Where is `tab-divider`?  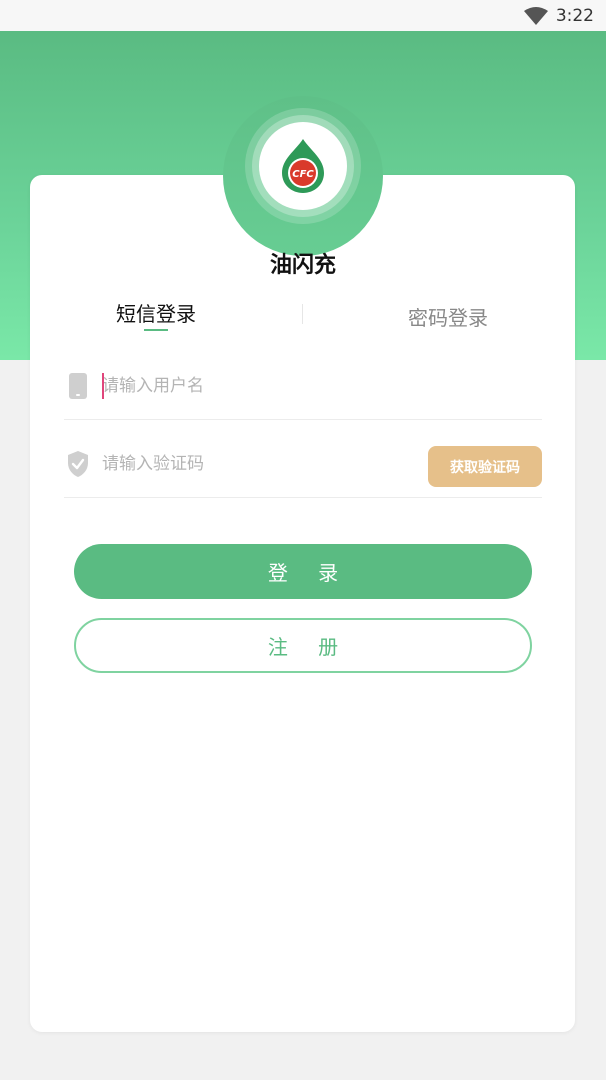
tab-divider is located at coordinates (302, 314).